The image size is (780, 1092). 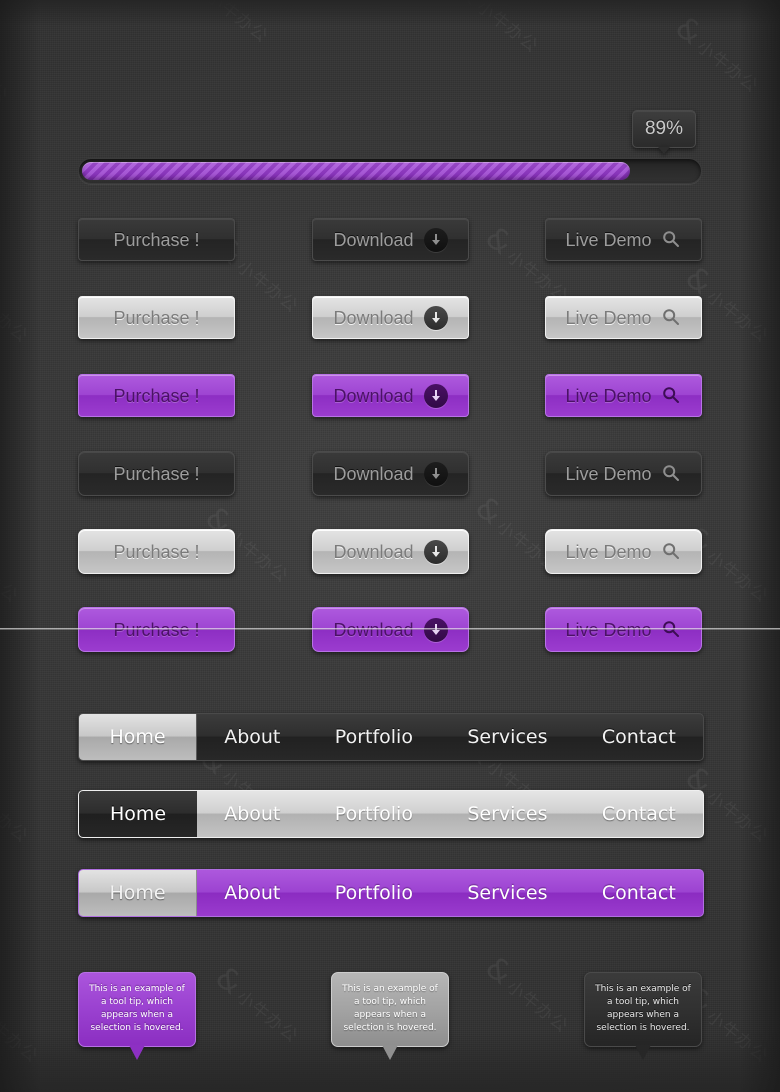 What do you see at coordinates (356, 171) in the screenshot?
I see `progress-fill` at bounding box center [356, 171].